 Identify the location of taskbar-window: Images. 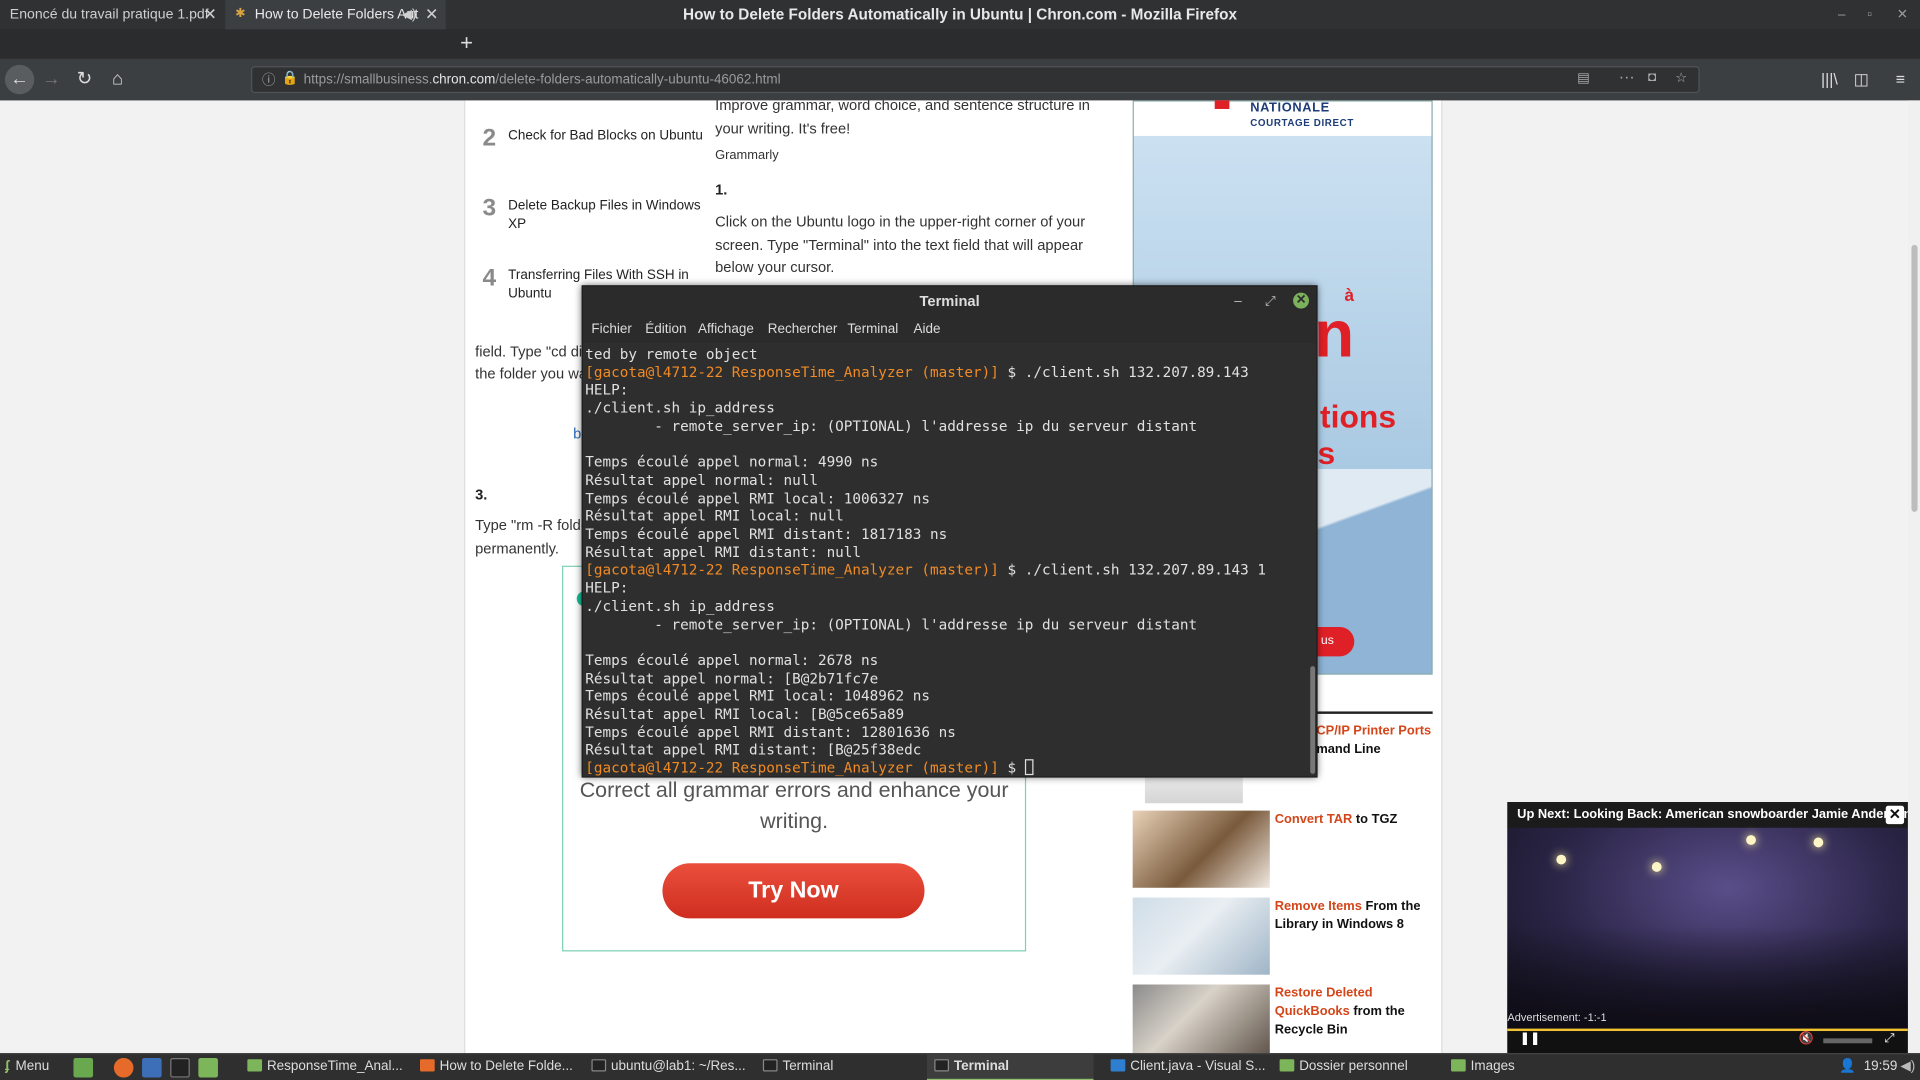
(1522, 1067).